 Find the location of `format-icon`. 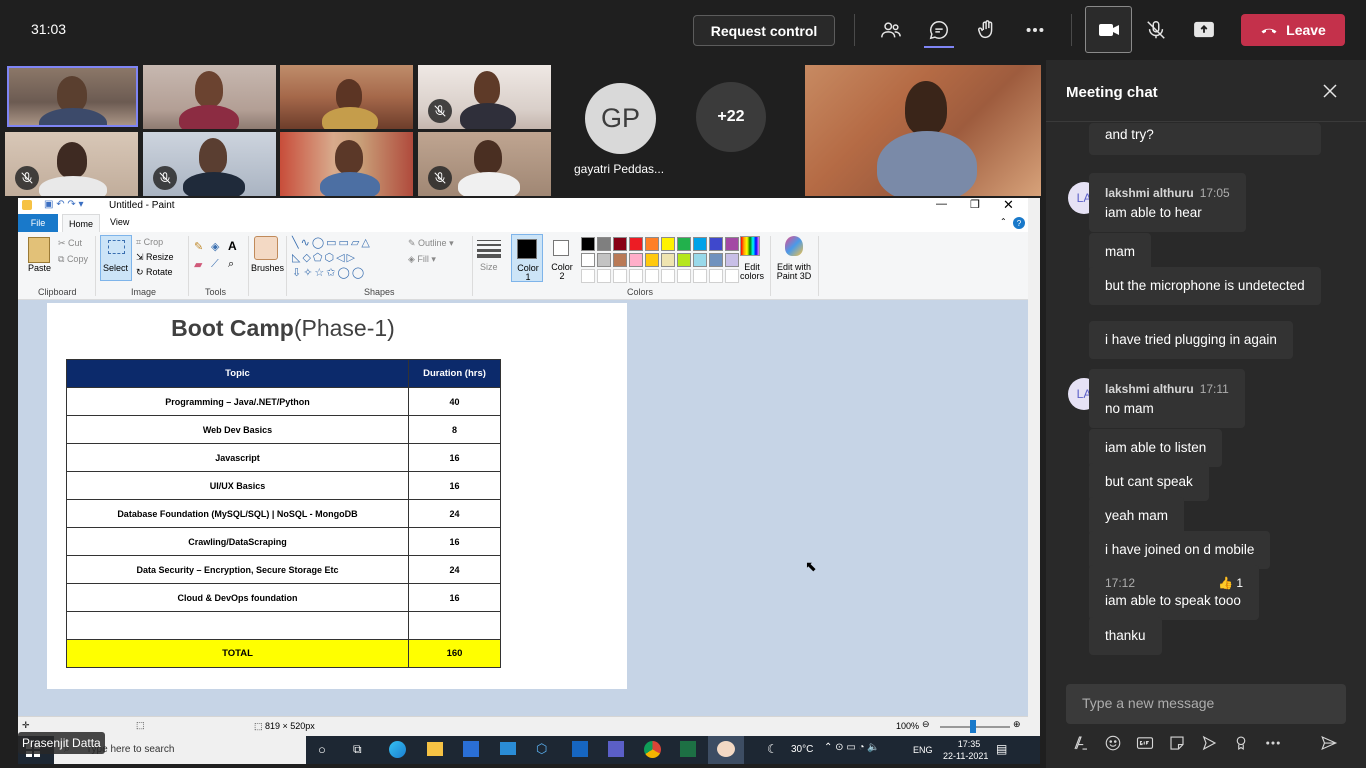

format-icon is located at coordinates (1082, 744).